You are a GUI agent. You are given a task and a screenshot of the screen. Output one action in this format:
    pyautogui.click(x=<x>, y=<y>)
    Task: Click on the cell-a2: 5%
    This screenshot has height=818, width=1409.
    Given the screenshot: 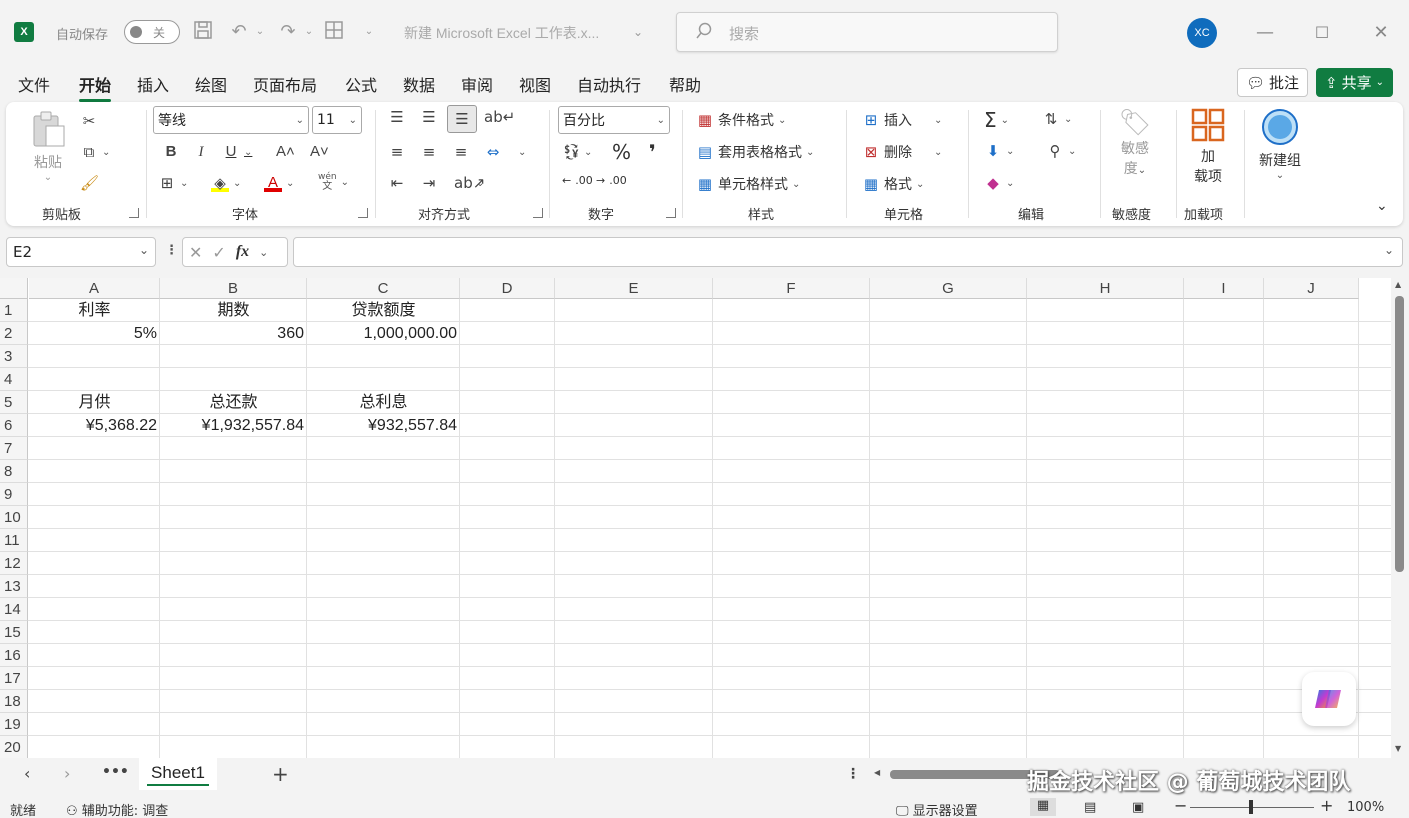 What is the action you would take?
    pyautogui.click(x=94, y=333)
    